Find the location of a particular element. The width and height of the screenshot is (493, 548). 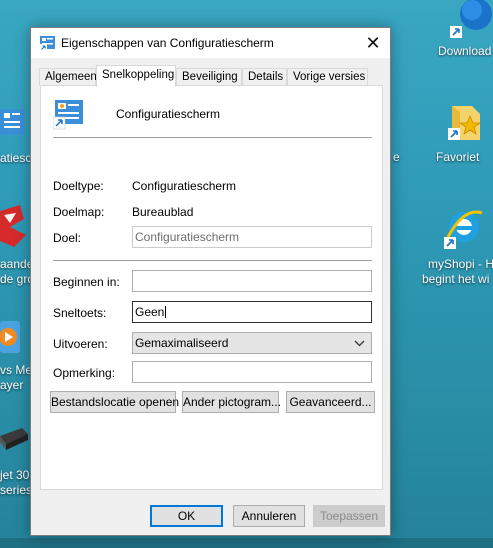

tab-label: Snelkoppeling is located at coordinates (138, 75).